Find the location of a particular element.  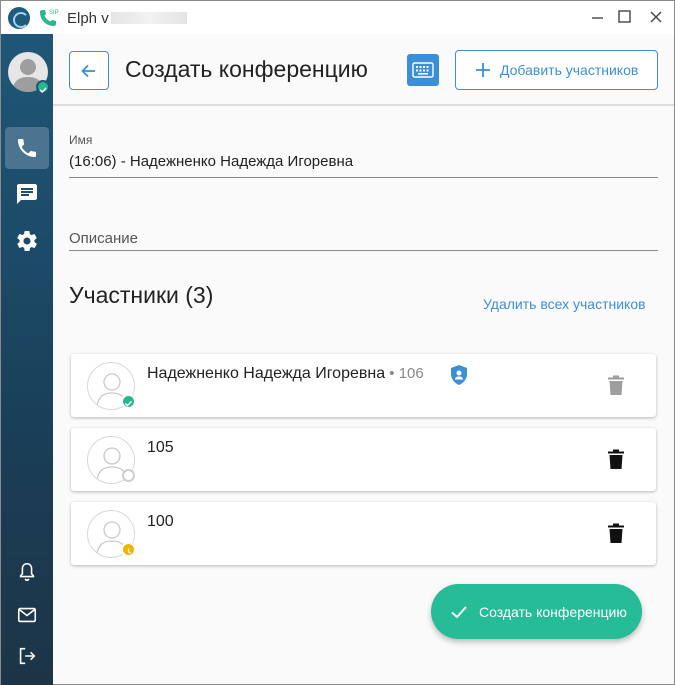

clock-icon is located at coordinates (129, 551).